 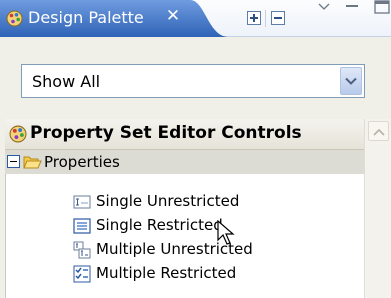 What do you see at coordinates (86, 17) in the screenshot?
I see `tab-title: Design Palette` at bounding box center [86, 17].